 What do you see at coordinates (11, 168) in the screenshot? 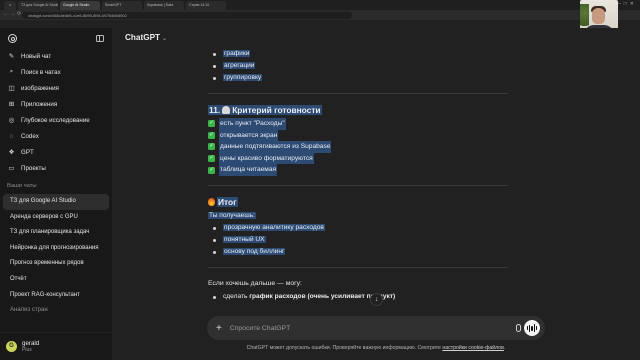
I see `folder-icon: ▭` at bounding box center [11, 168].